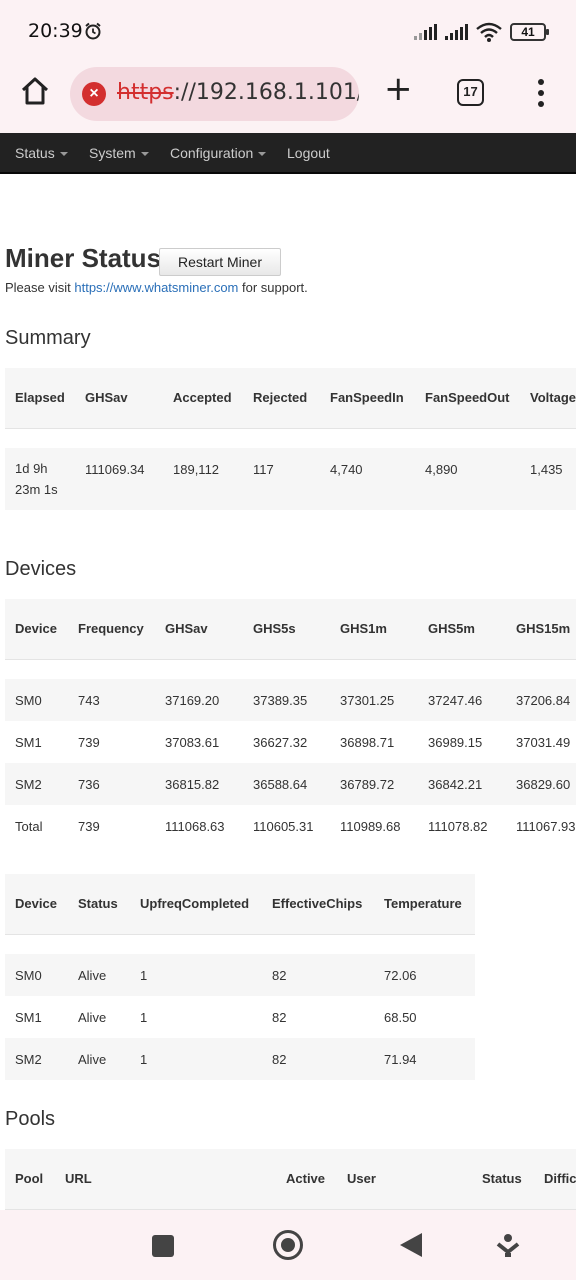 The height and width of the screenshot is (1280, 576). What do you see at coordinates (367, 398) in the screenshot?
I see `col-fanspeedin: FanSpeedIn` at bounding box center [367, 398].